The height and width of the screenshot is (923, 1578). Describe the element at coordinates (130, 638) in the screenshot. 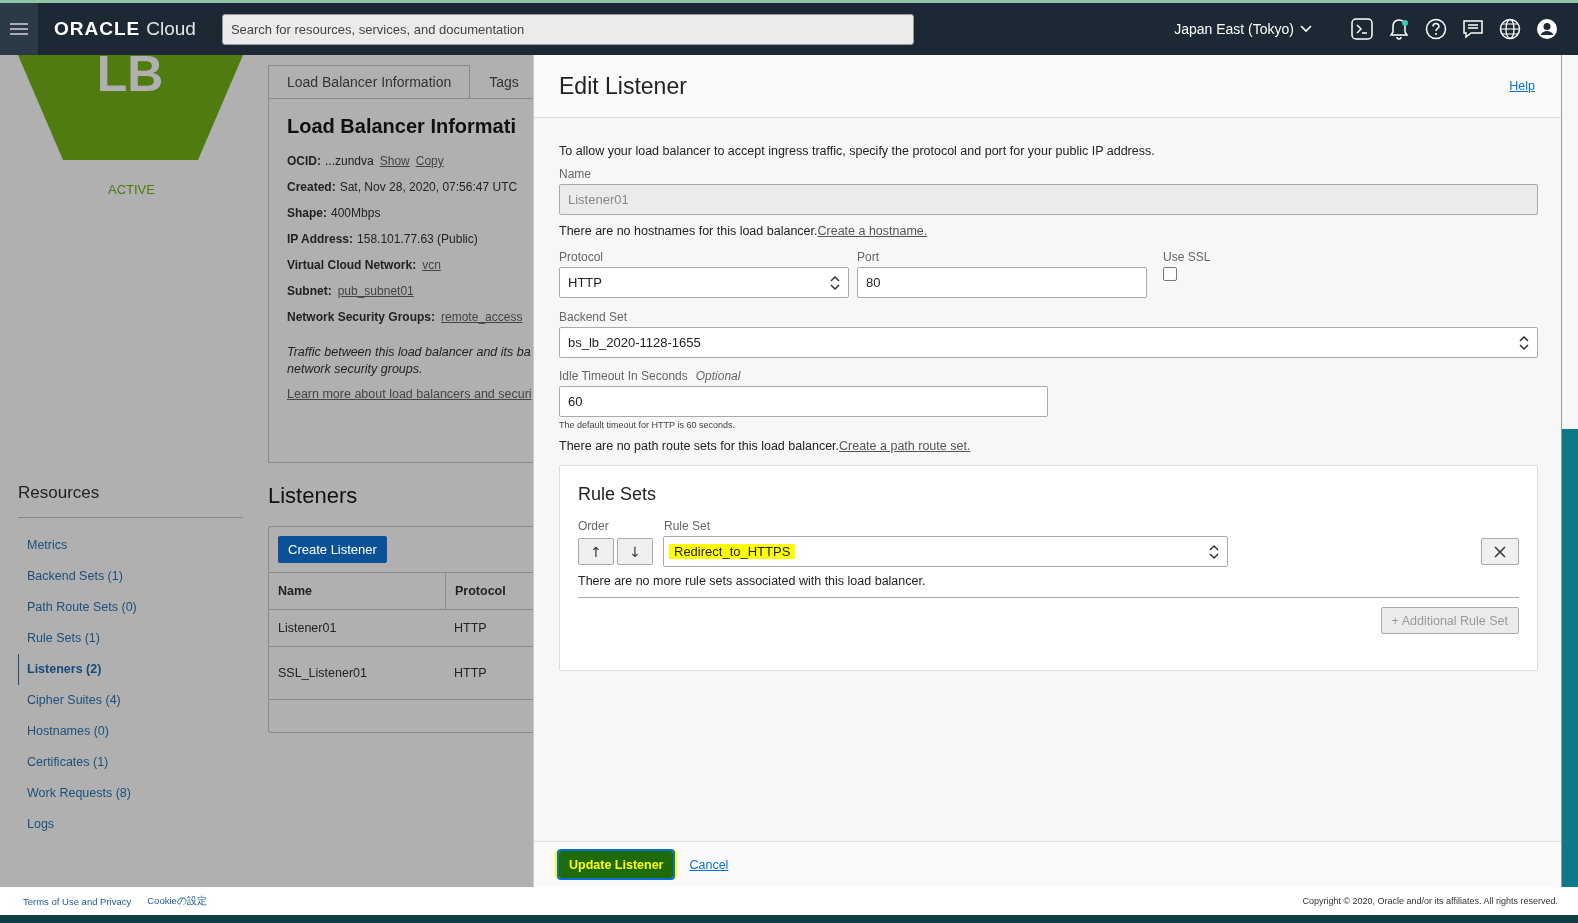

I see `sidebar-item: Rule Sets (1)` at that location.